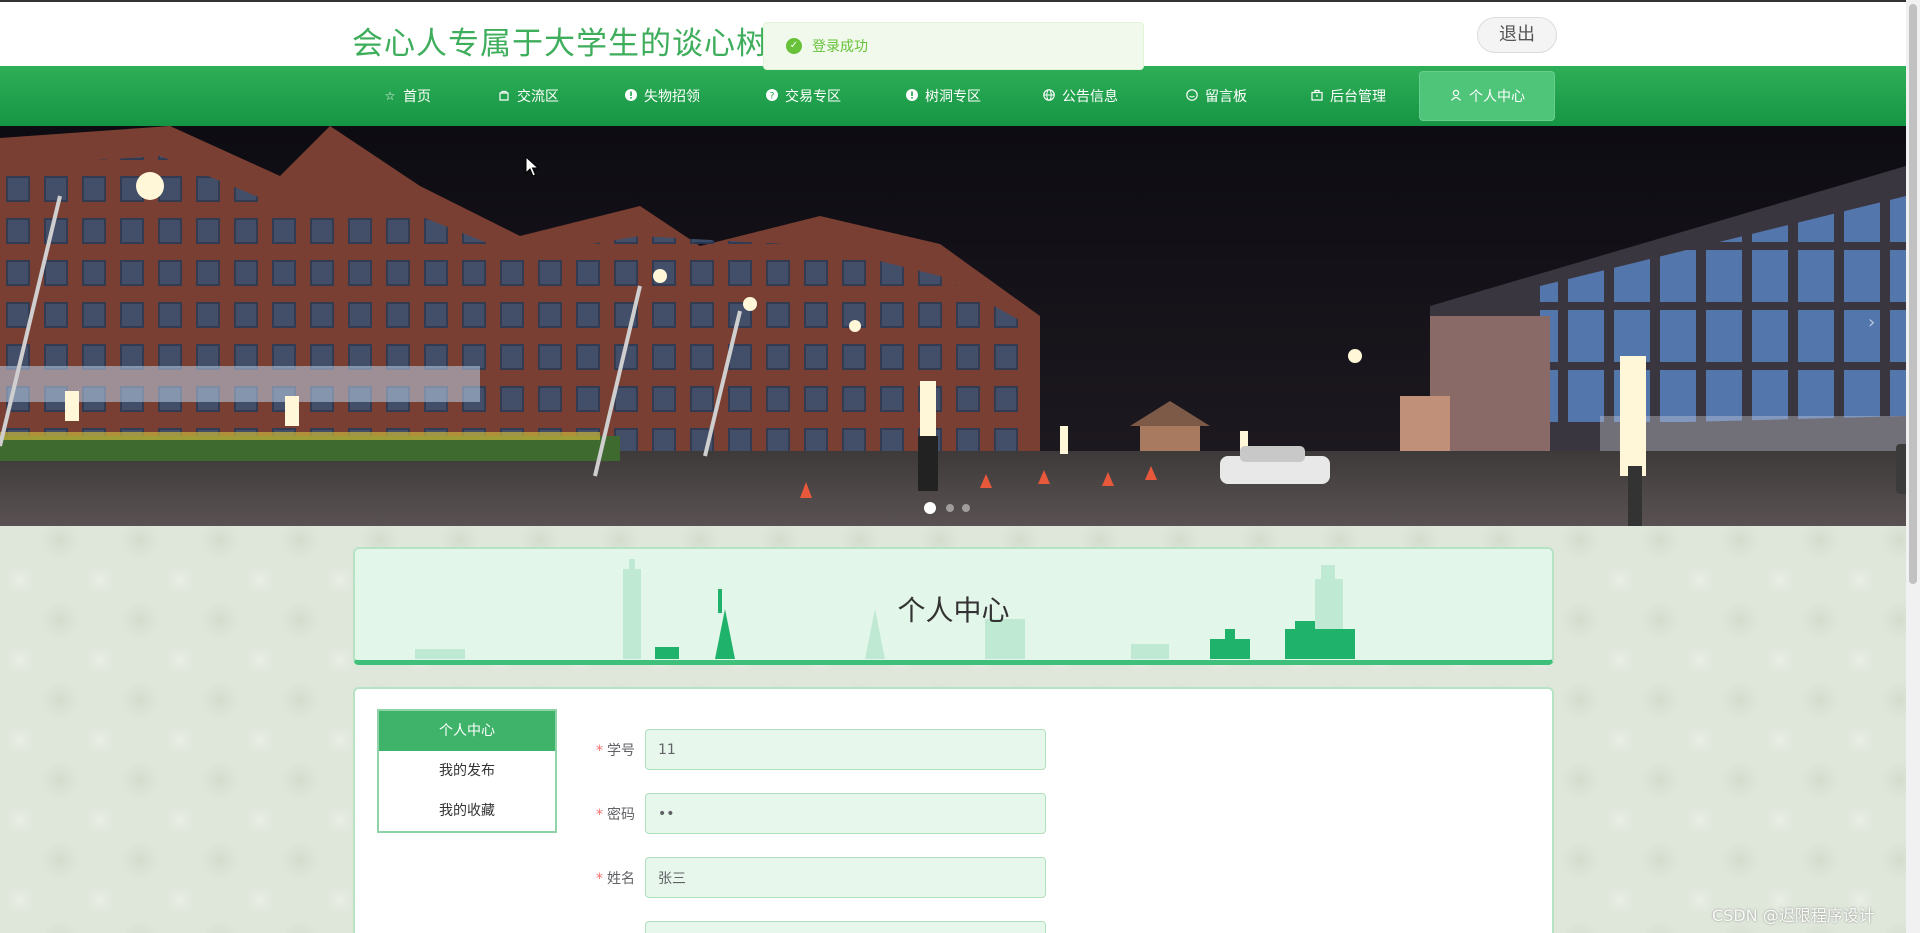  What do you see at coordinates (1226, 97) in the screenshot?
I see `nav-label: 留言板` at bounding box center [1226, 97].